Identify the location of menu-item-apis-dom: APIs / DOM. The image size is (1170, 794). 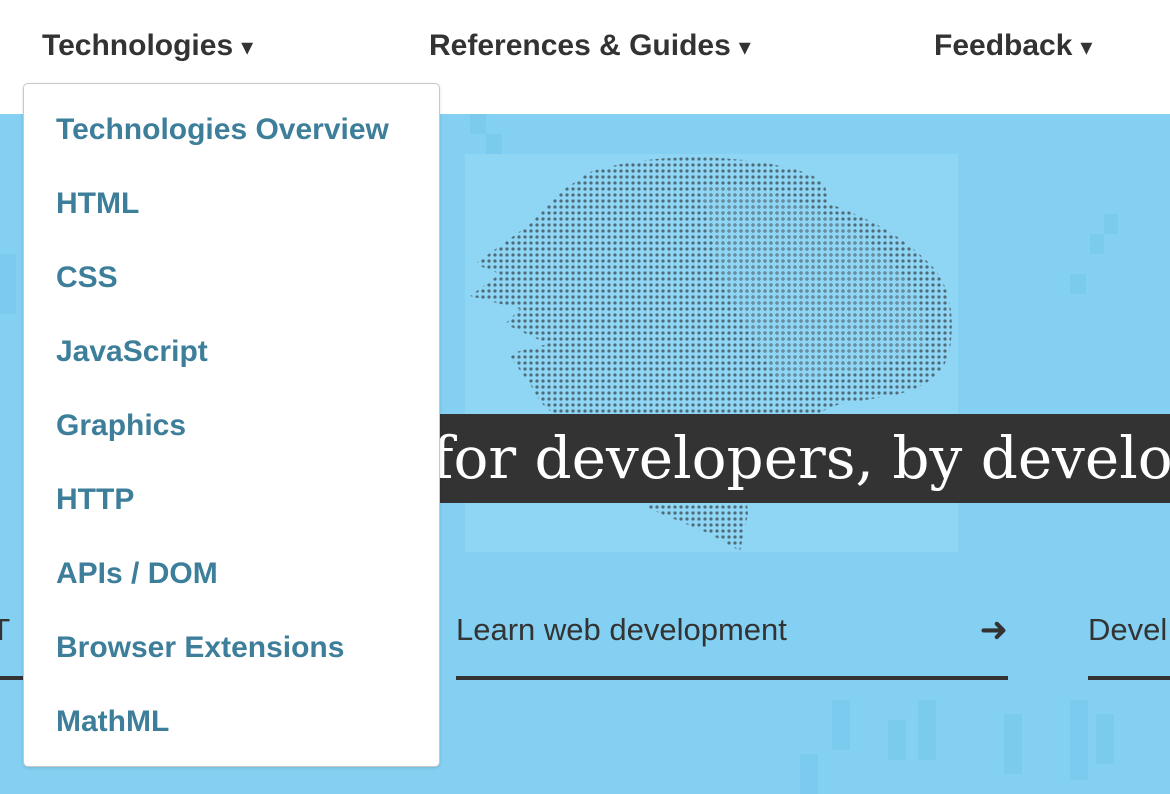
(137, 574).